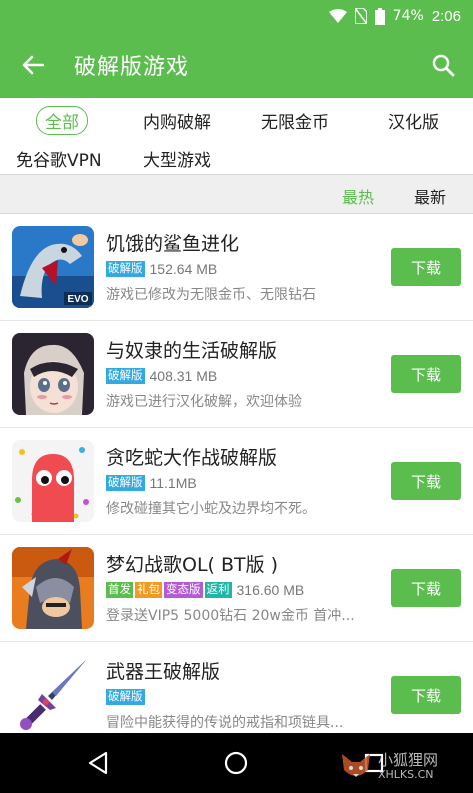  What do you see at coordinates (192, 565) in the screenshot?
I see `app-title: 梦幻战歌OL( BT版 )` at bounding box center [192, 565].